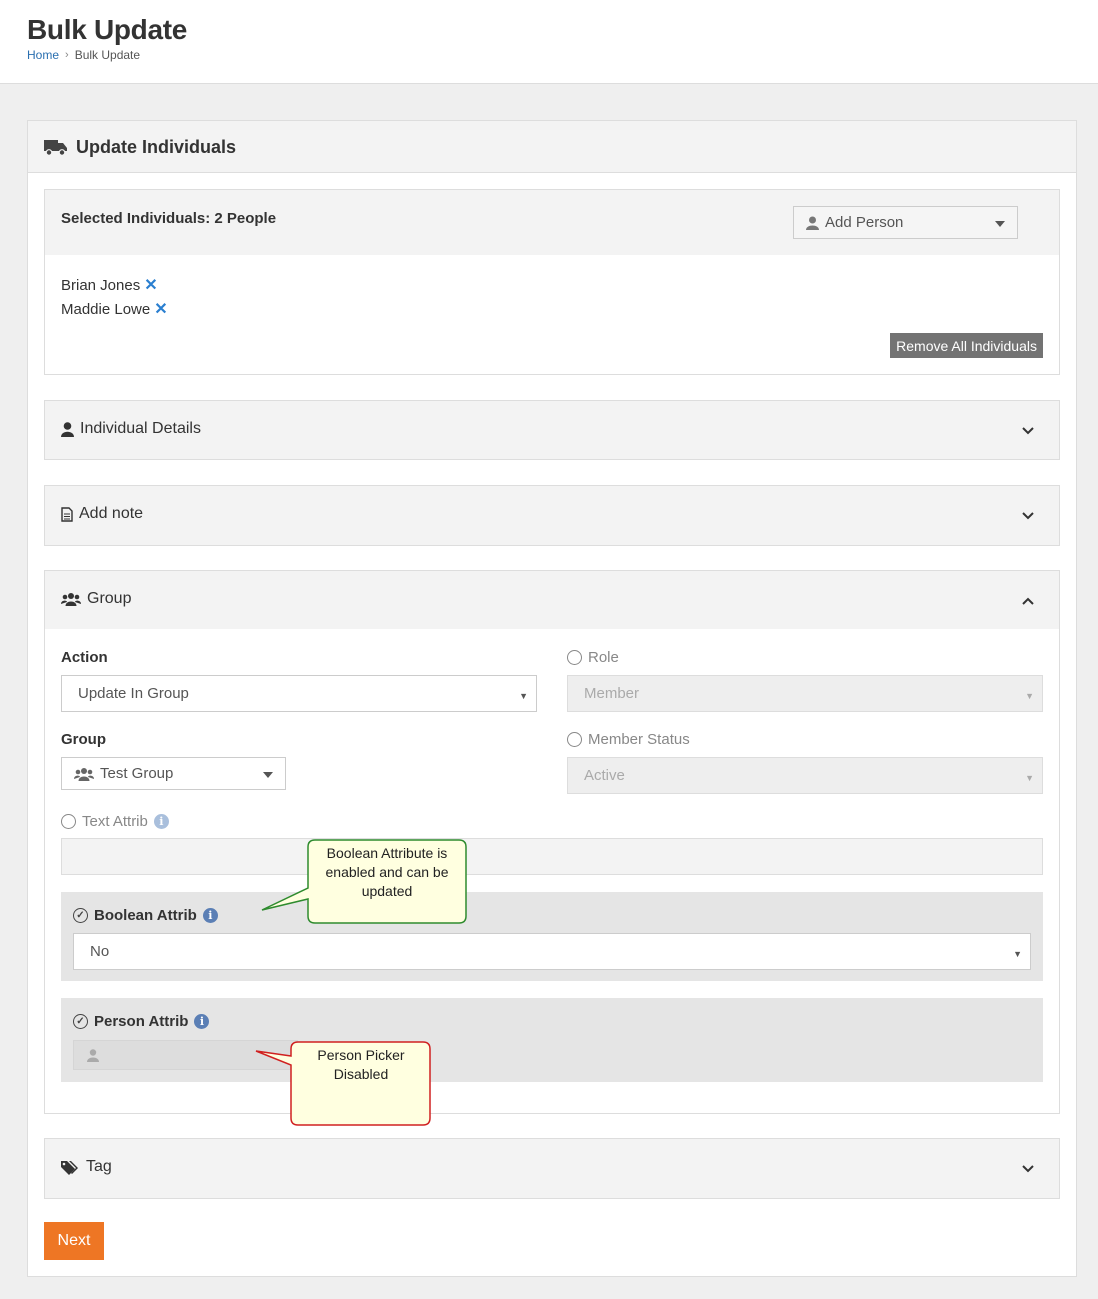 Image resolution: width=1098 pixels, height=1299 pixels. Describe the element at coordinates (361, 982) in the screenshot. I see `callout-shapes` at that location.